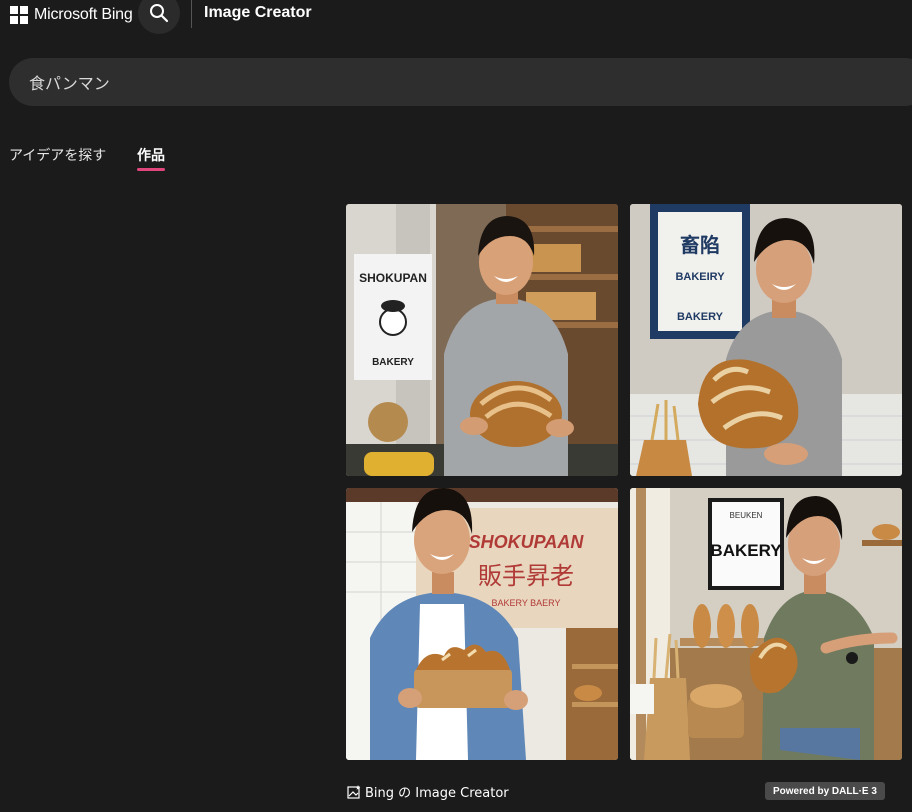 The height and width of the screenshot is (812, 912). Describe the element at coordinates (191, 14) in the screenshot. I see `header-divider` at that location.